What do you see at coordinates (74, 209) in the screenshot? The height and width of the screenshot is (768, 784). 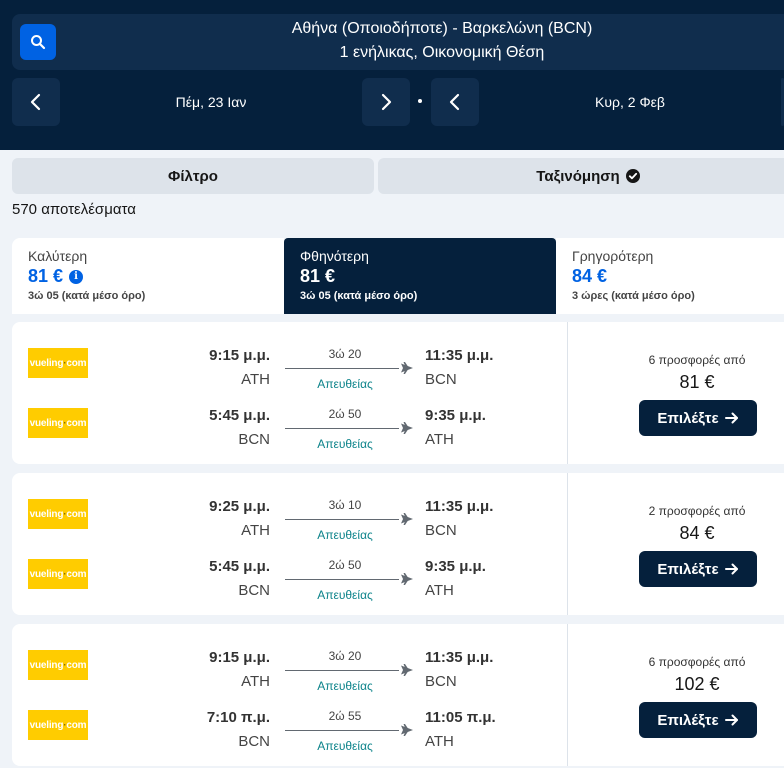 I see `results-count: 570 αποτελέσματα` at bounding box center [74, 209].